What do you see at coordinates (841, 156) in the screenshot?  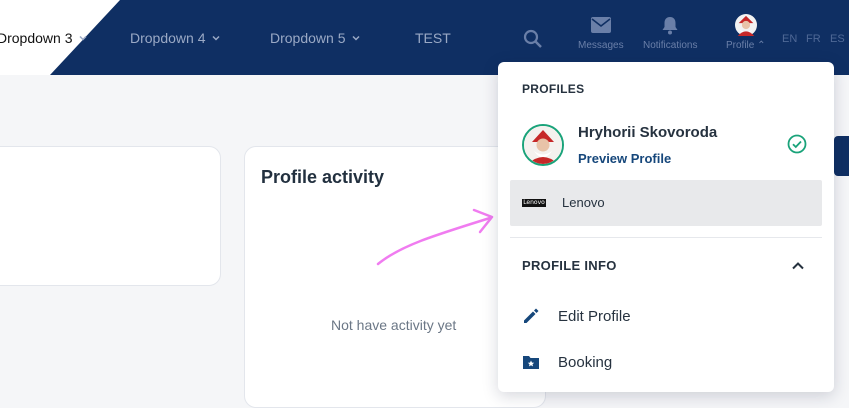 I see `edge-action-button` at bounding box center [841, 156].